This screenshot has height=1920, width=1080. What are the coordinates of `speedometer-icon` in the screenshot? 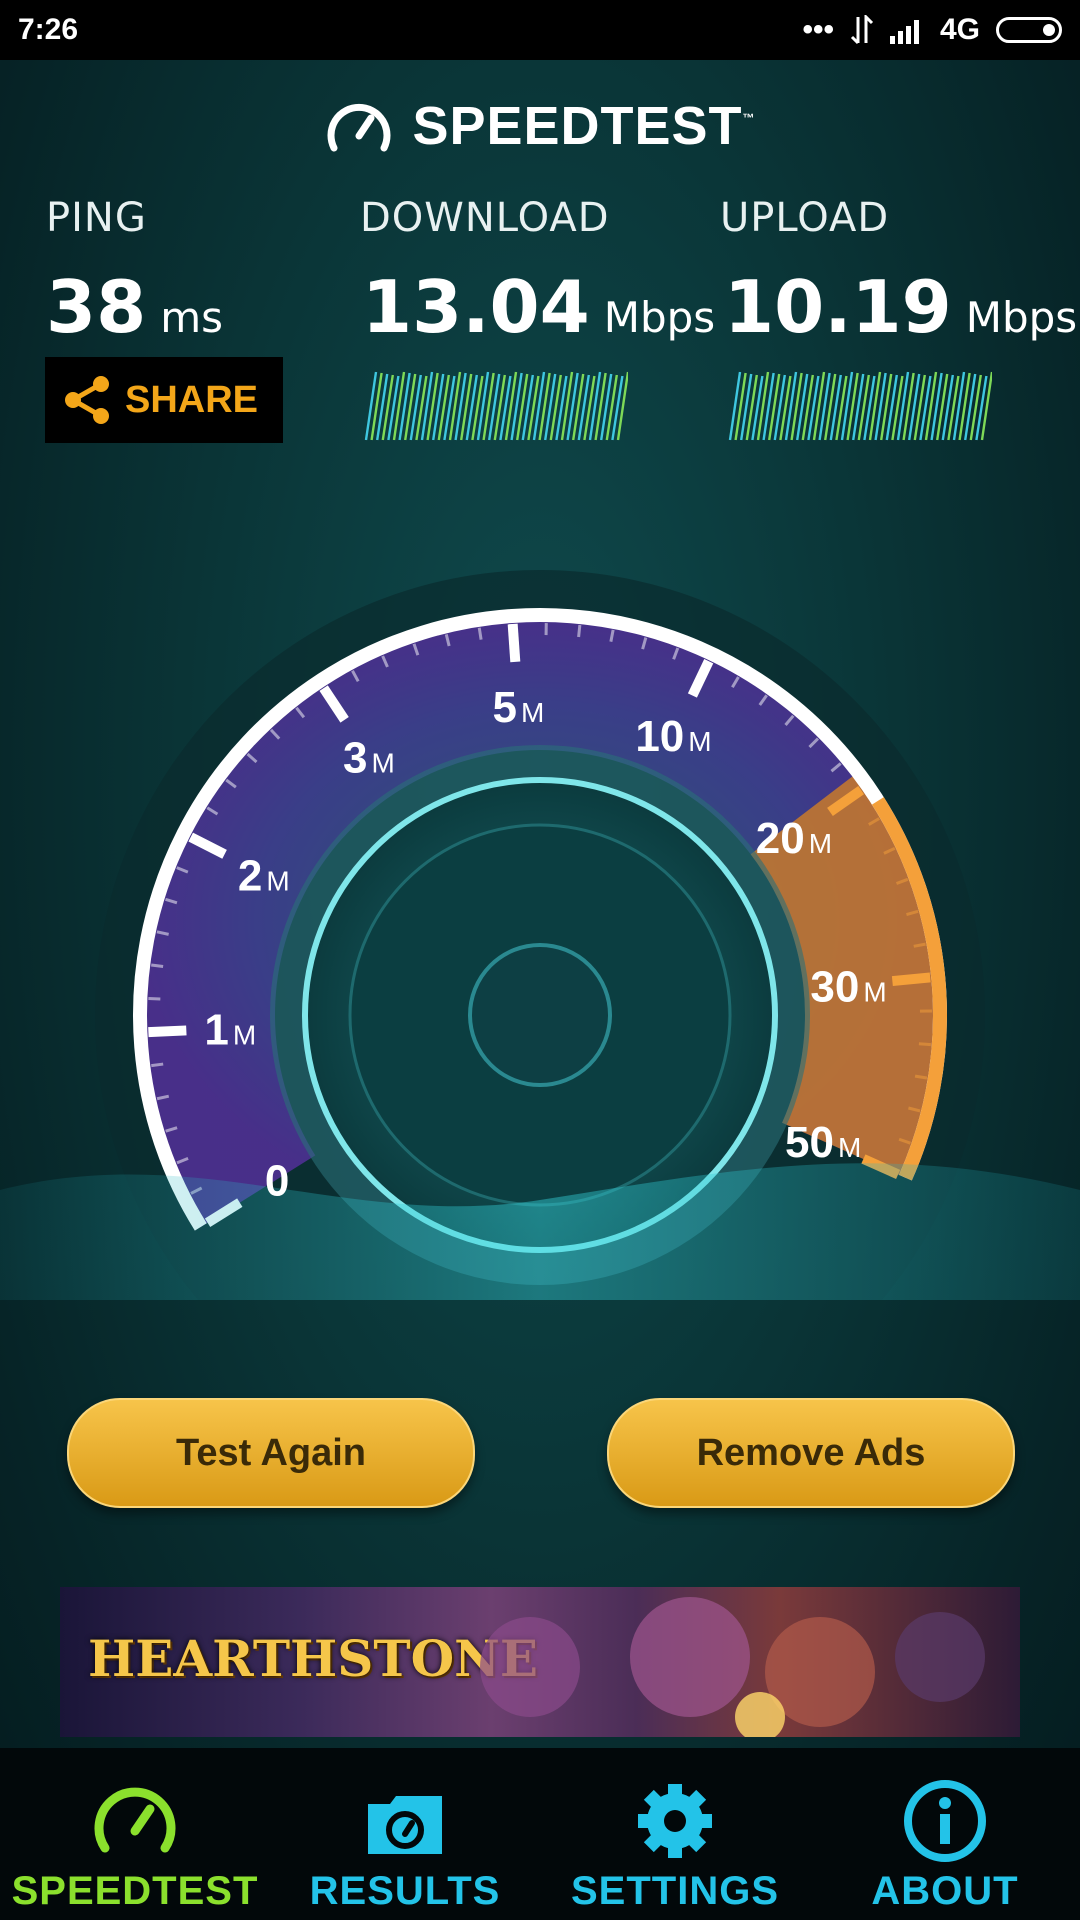 It's located at (135, 1820).